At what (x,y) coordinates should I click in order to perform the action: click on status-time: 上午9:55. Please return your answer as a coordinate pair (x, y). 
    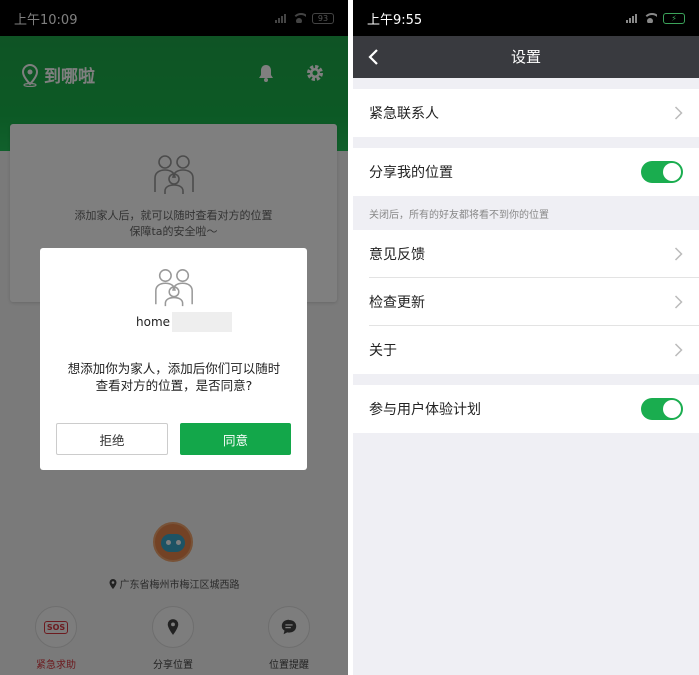
    Looking at the image, I should click on (395, 20).